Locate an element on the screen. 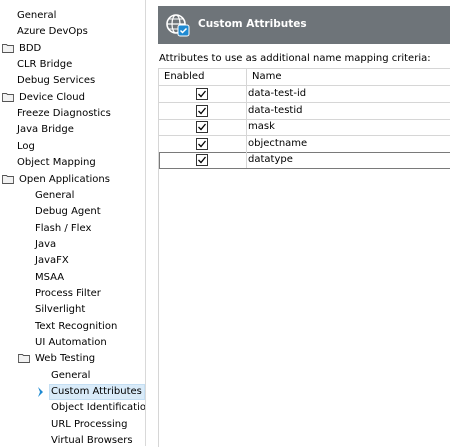 Image resolution: width=450 pixels, height=447 pixels. tree-item: Text Recognition is located at coordinates (72, 327).